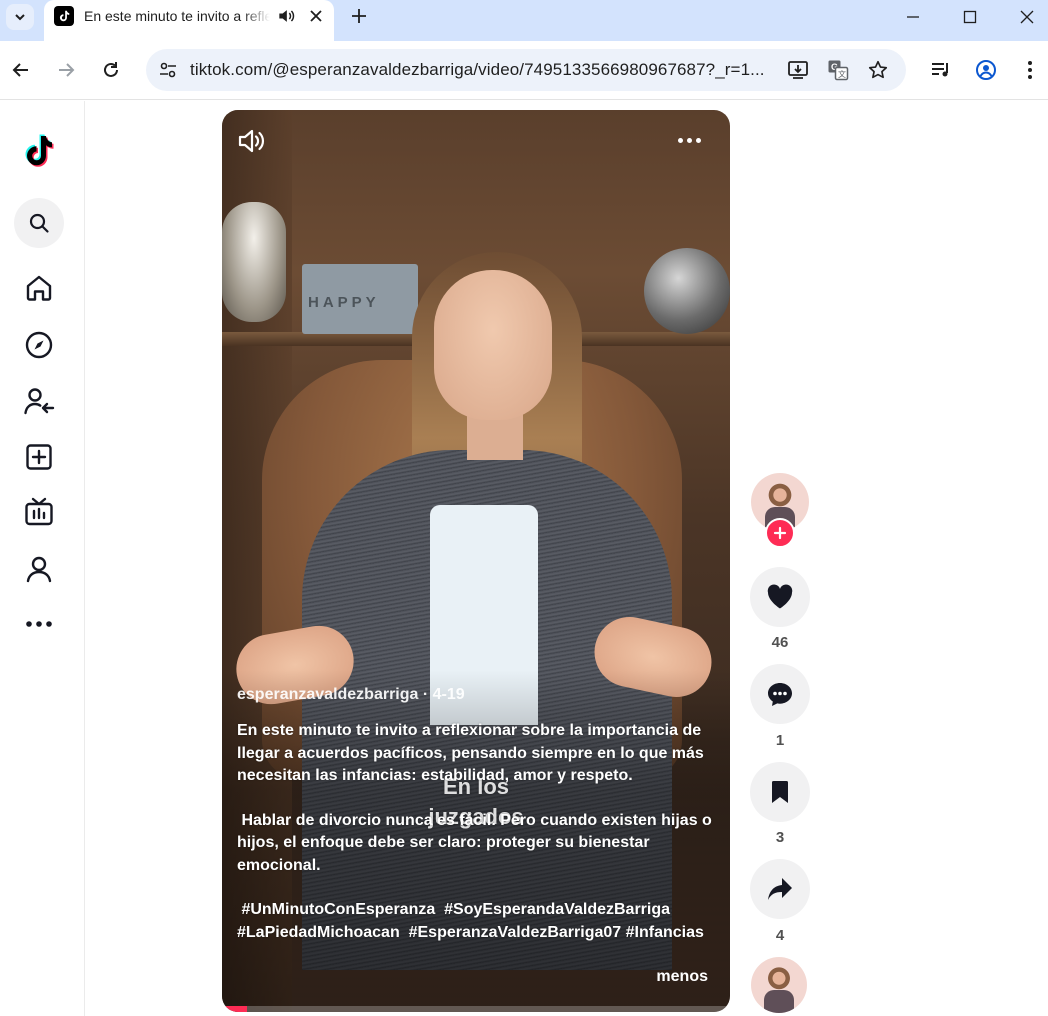 This screenshot has height=1016, width=1048. I want to click on video-frame-eagle-statue, so click(254, 262).